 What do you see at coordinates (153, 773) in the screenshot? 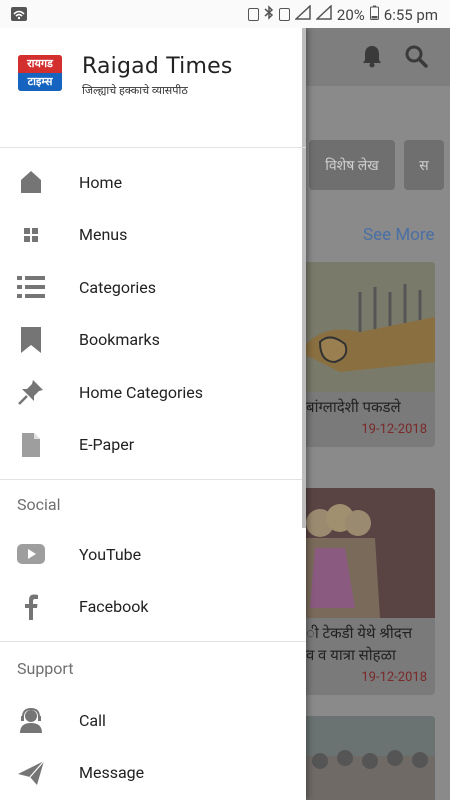
I see `menu-item-message: Message` at bounding box center [153, 773].